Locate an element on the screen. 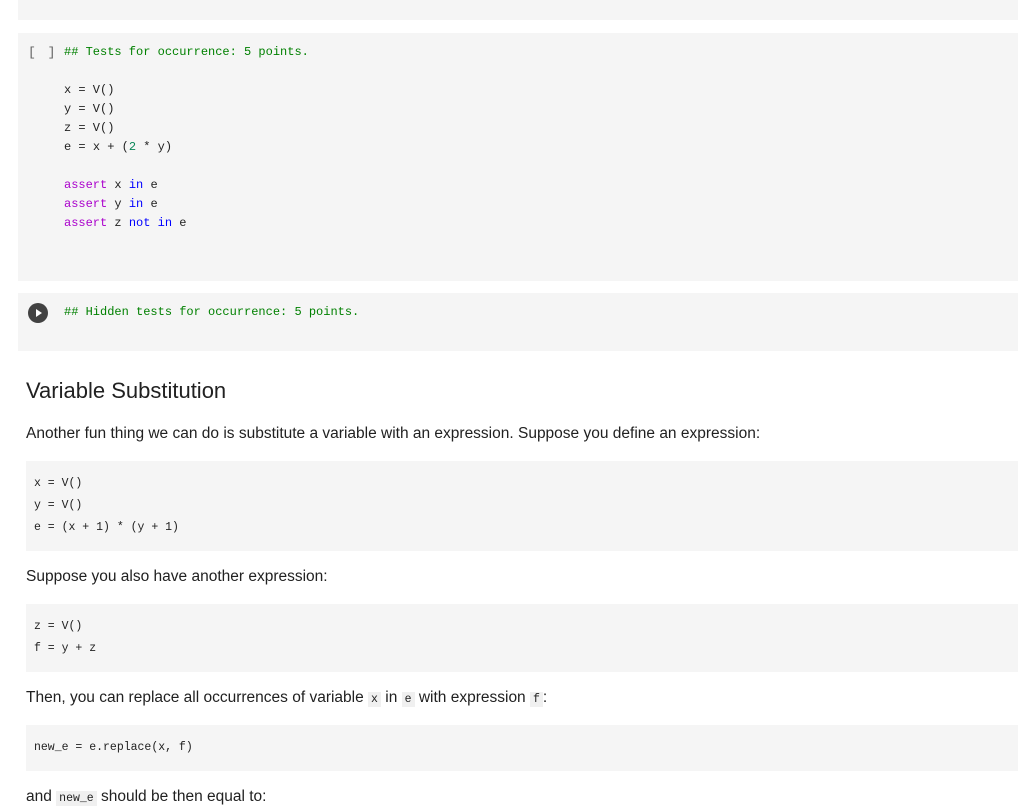 Image resolution: width=1018 pixels, height=806 pixels. previous-code-cell is located at coordinates (518, 10).